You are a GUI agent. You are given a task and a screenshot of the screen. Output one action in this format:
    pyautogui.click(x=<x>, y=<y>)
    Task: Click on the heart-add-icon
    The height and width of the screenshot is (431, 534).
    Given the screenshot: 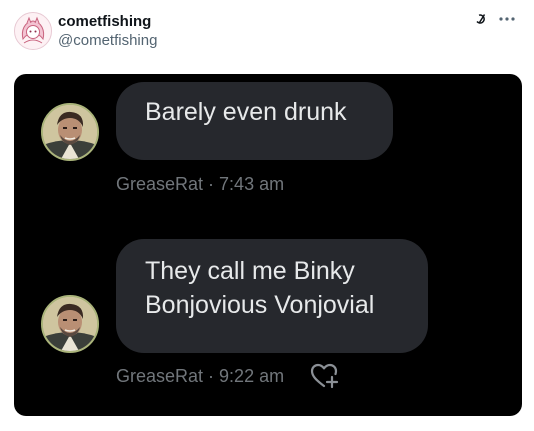 What is the action you would take?
    pyautogui.click(x=325, y=376)
    